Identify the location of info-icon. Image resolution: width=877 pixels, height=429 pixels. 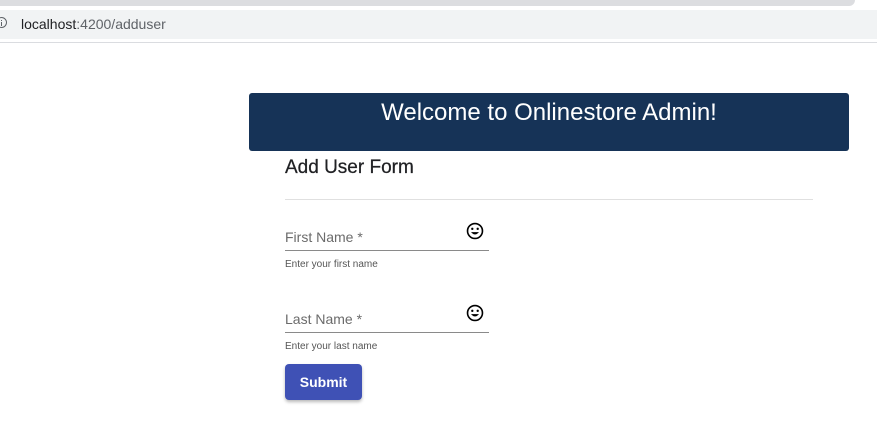
(3, 22).